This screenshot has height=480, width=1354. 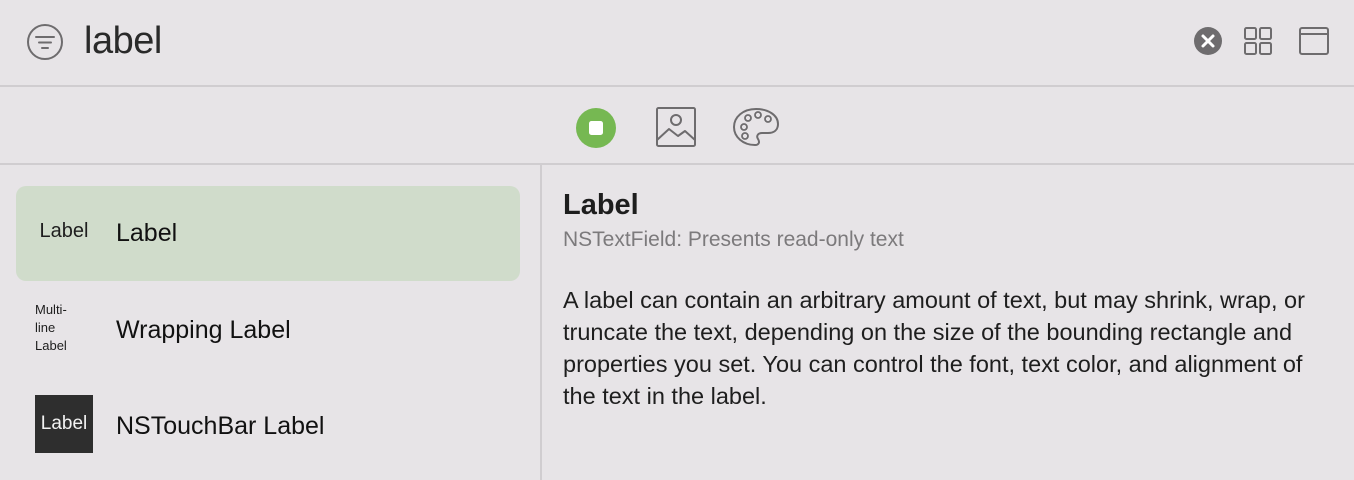 I want to click on label-thumbnail: Label, so click(x=64, y=230).